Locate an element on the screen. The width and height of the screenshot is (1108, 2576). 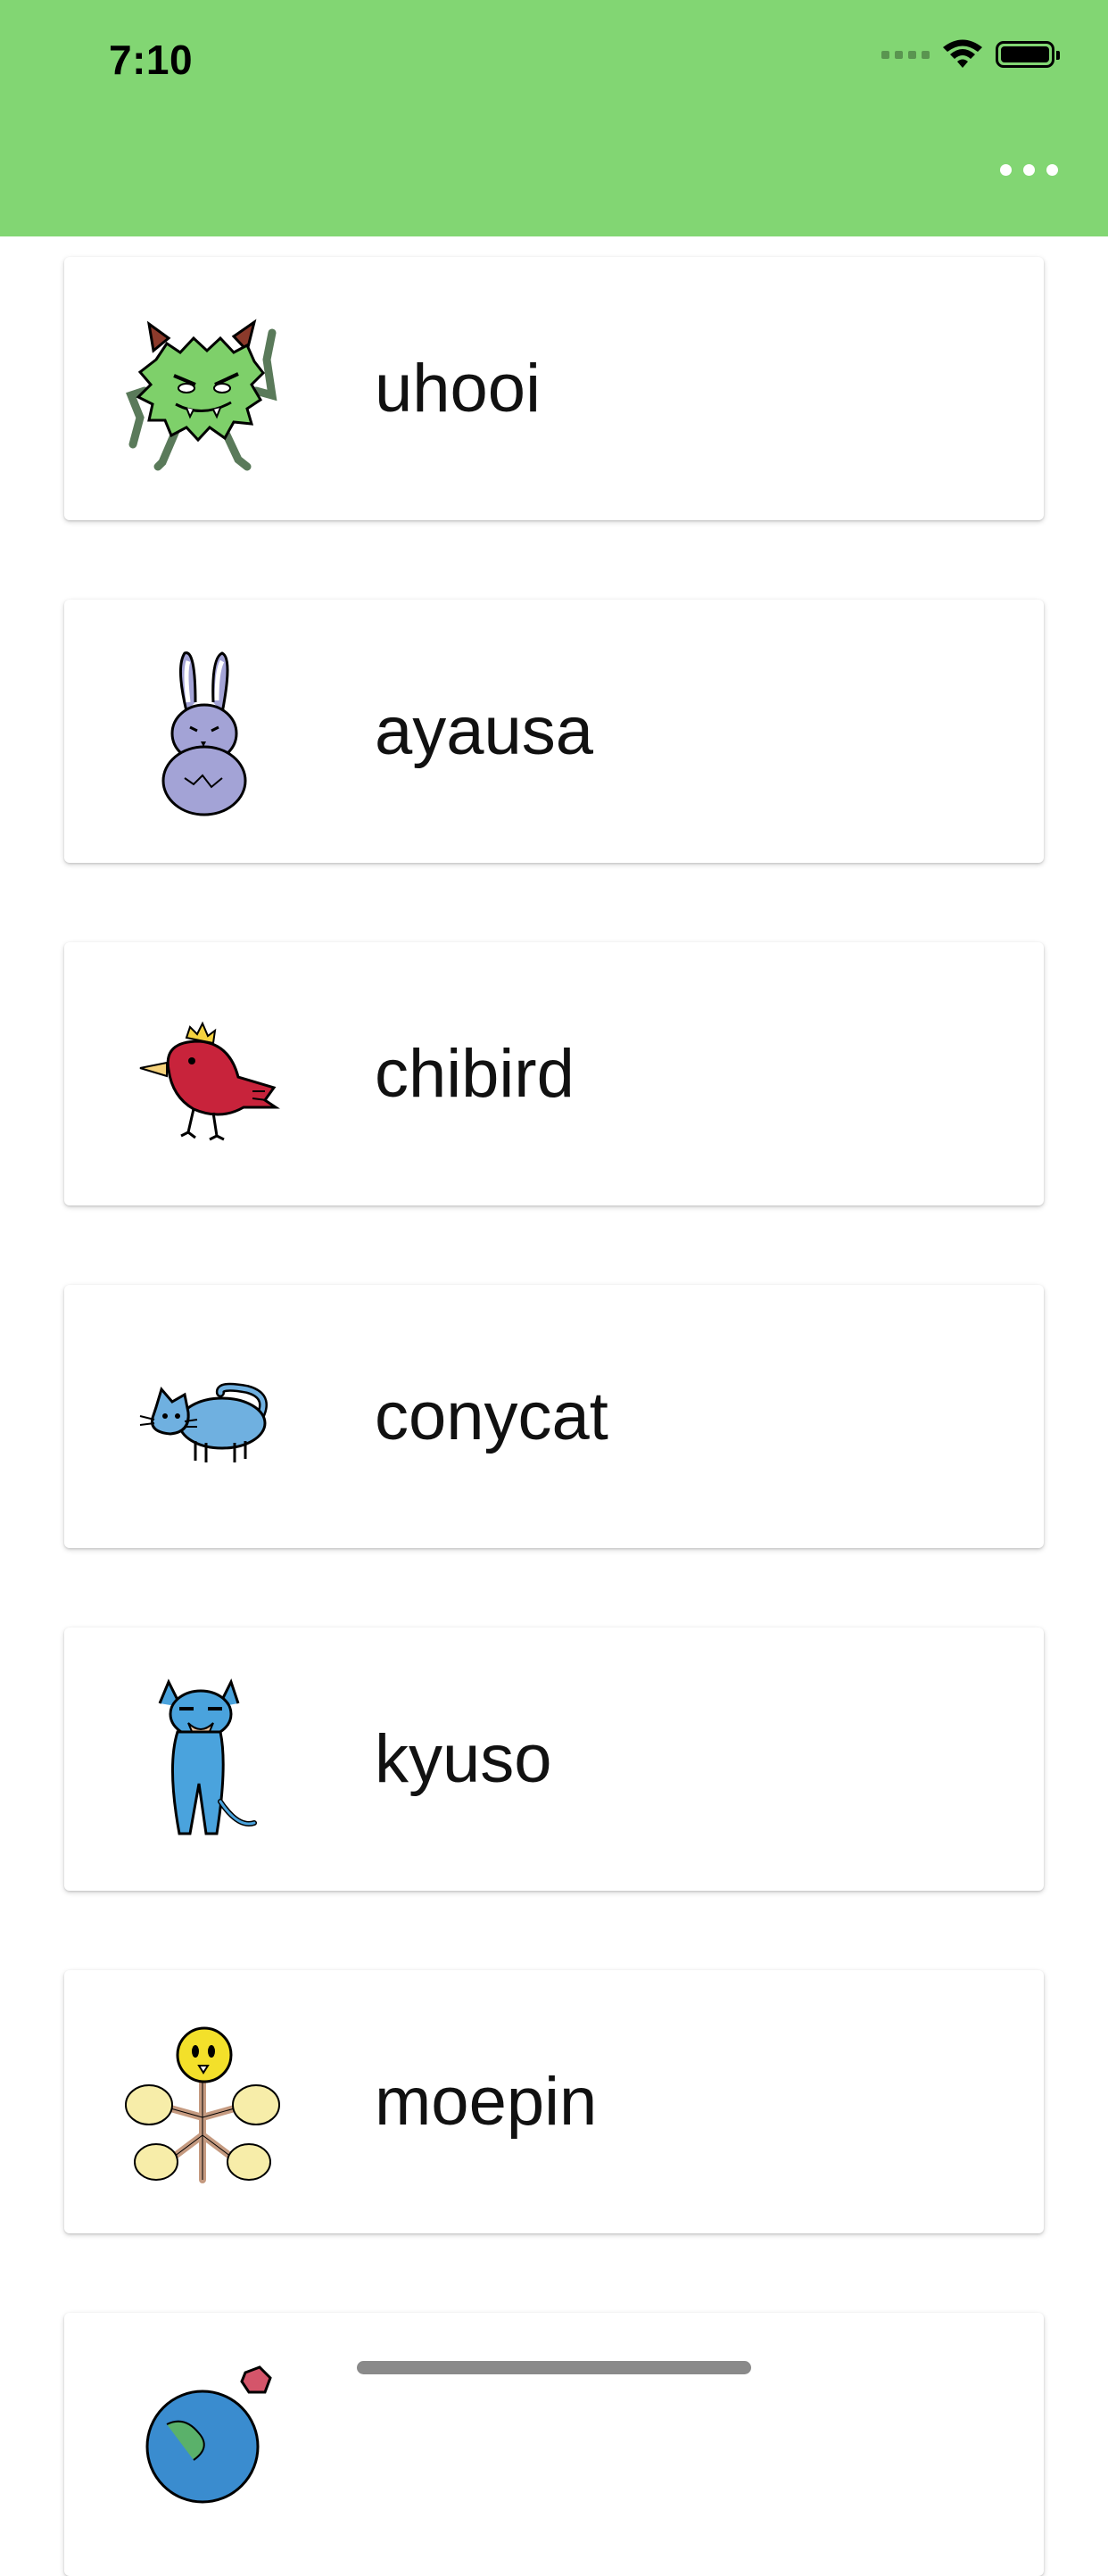
character-card-moepin: moepin is located at coordinates (554, 2101).